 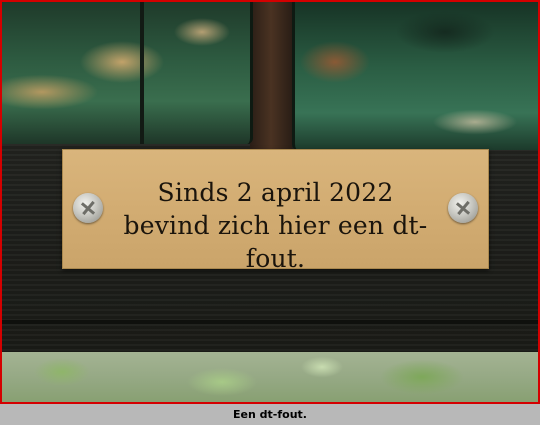 I want to click on plaque-line-2: bevind zich hier een dt-fout., so click(x=275, y=242).